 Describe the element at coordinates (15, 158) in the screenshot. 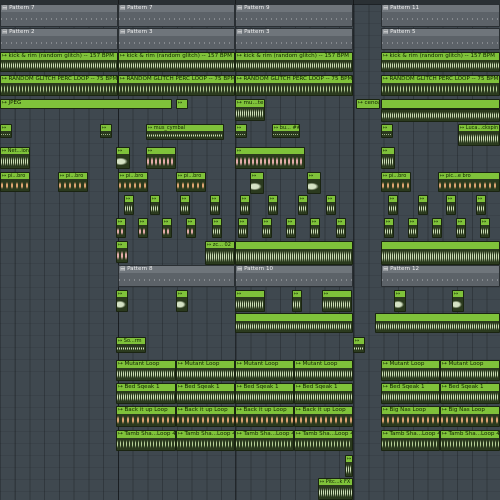

I see `audio-clip: ↦ Net...ion` at that location.